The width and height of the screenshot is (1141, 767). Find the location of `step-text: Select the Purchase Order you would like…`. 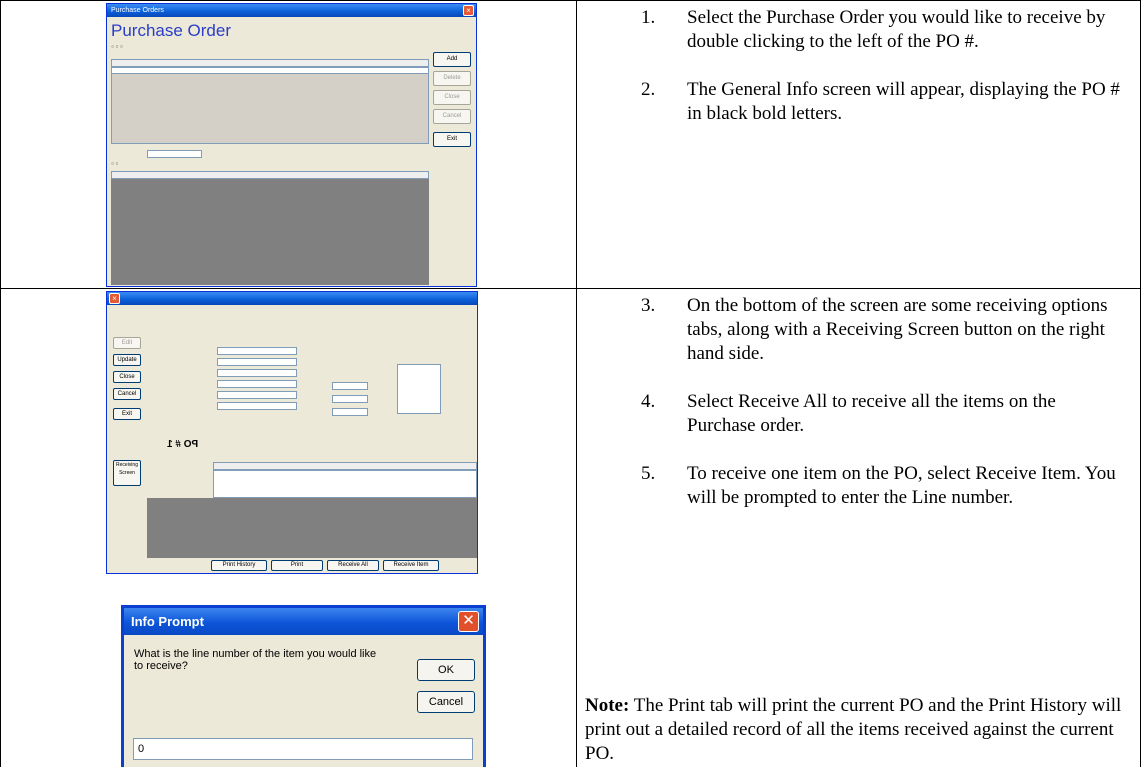

step-text: Select the Purchase Order you would like… is located at coordinates (896, 29).